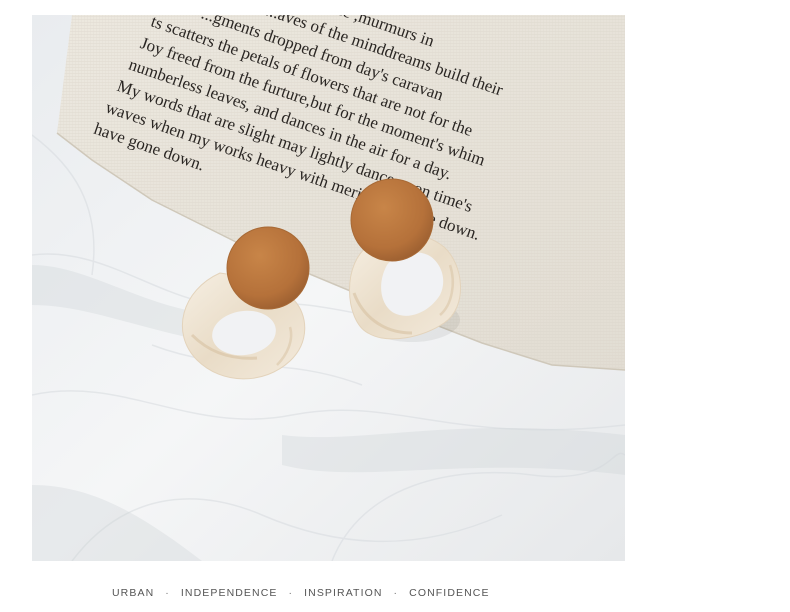 This screenshot has height=612, width=790. I want to click on tagline-item-inspiration: INSPIRATION, so click(343, 593).